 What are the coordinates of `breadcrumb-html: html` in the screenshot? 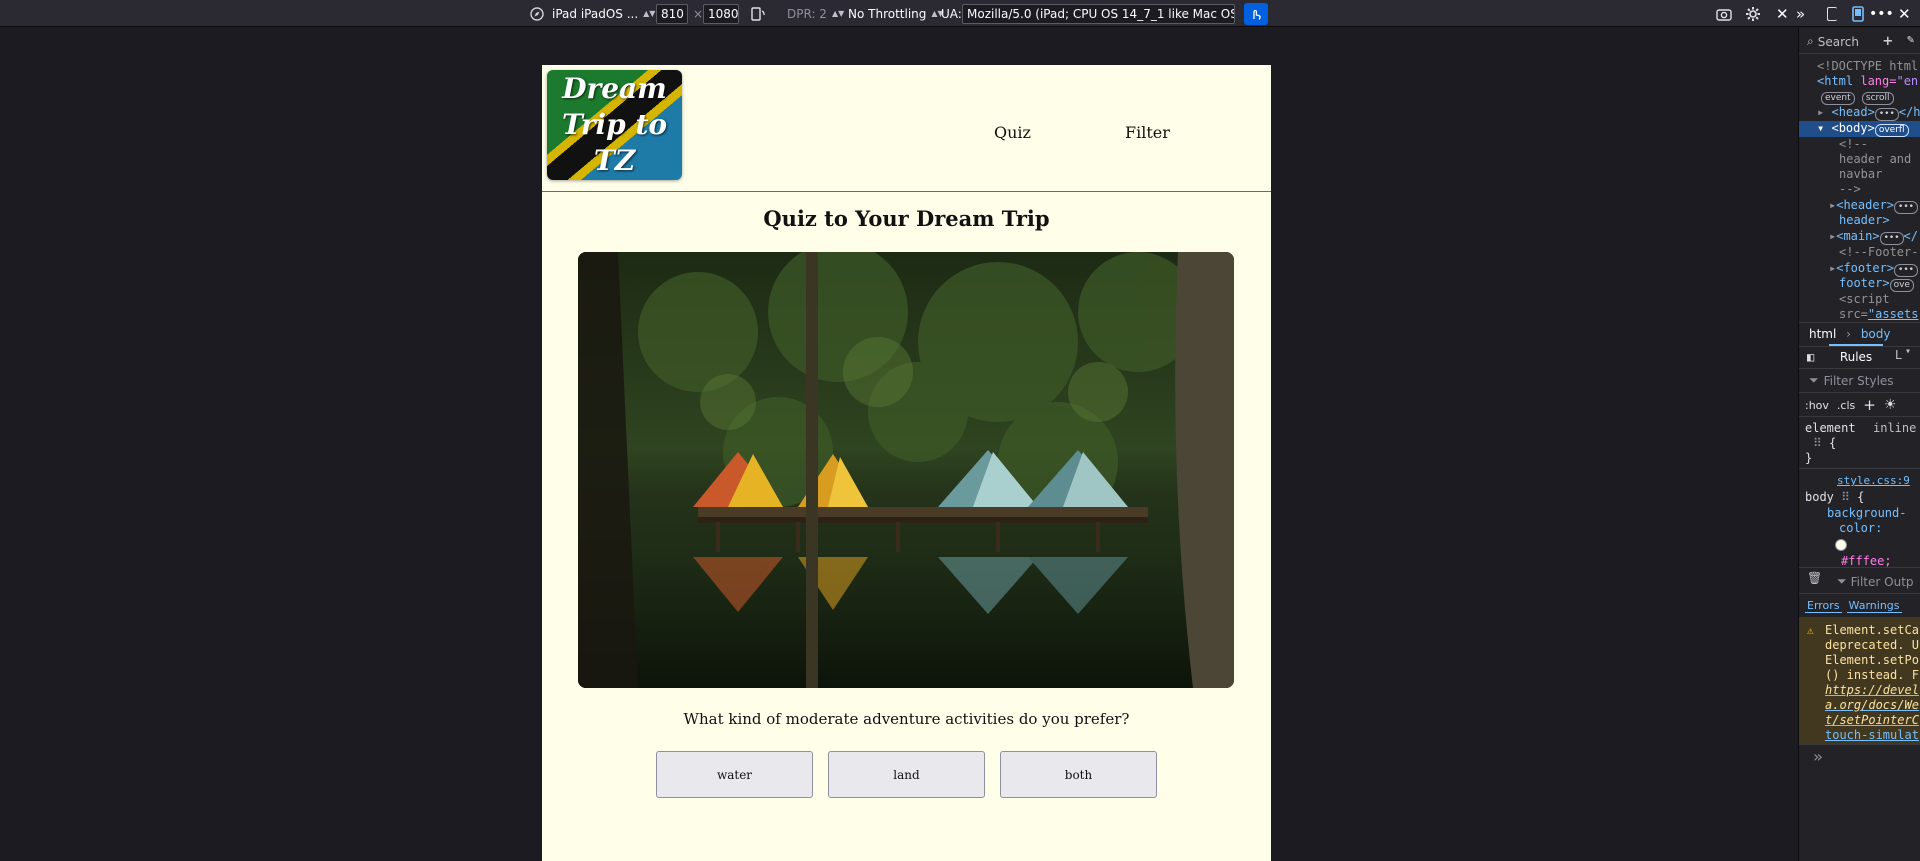 It's located at (1822, 334).